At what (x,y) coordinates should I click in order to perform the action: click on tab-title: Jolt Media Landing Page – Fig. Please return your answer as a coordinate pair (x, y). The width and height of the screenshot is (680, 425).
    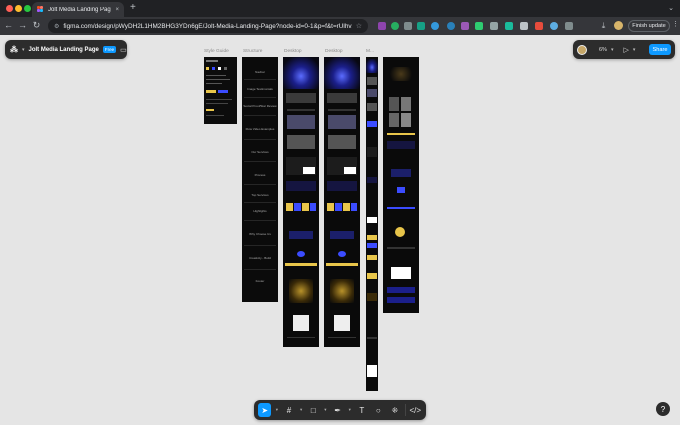
    Looking at the image, I should click on (79, 9).